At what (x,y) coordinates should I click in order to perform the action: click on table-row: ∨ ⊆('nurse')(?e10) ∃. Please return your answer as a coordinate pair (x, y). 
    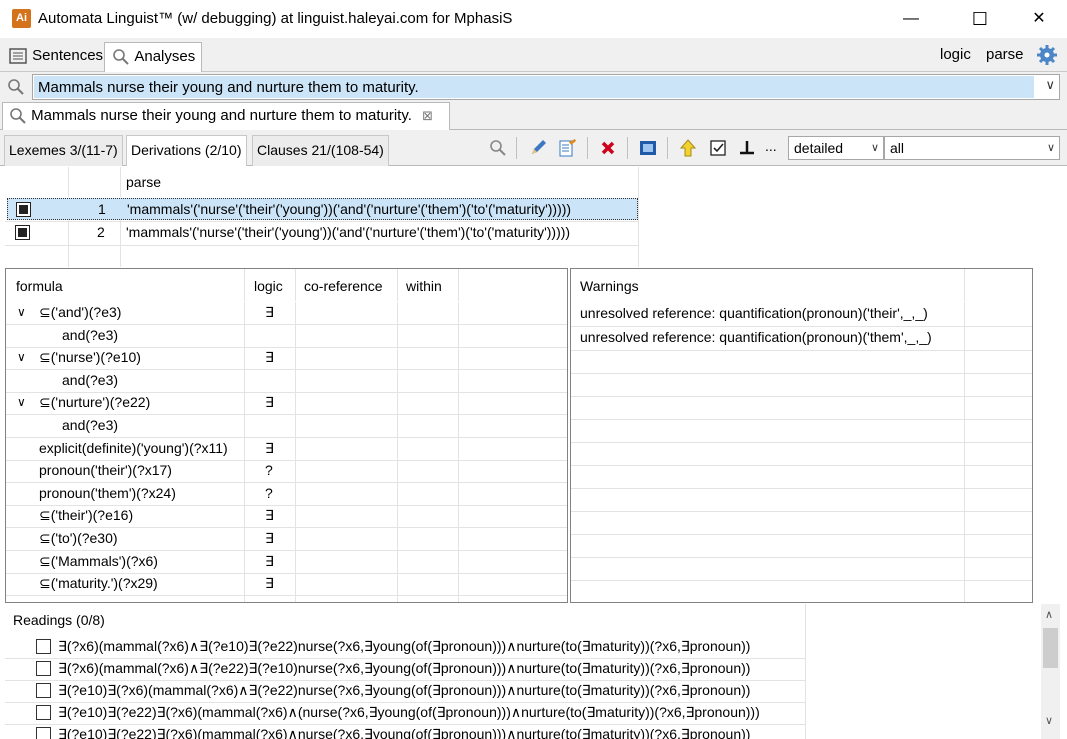
    Looking at the image, I should click on (286, 358).